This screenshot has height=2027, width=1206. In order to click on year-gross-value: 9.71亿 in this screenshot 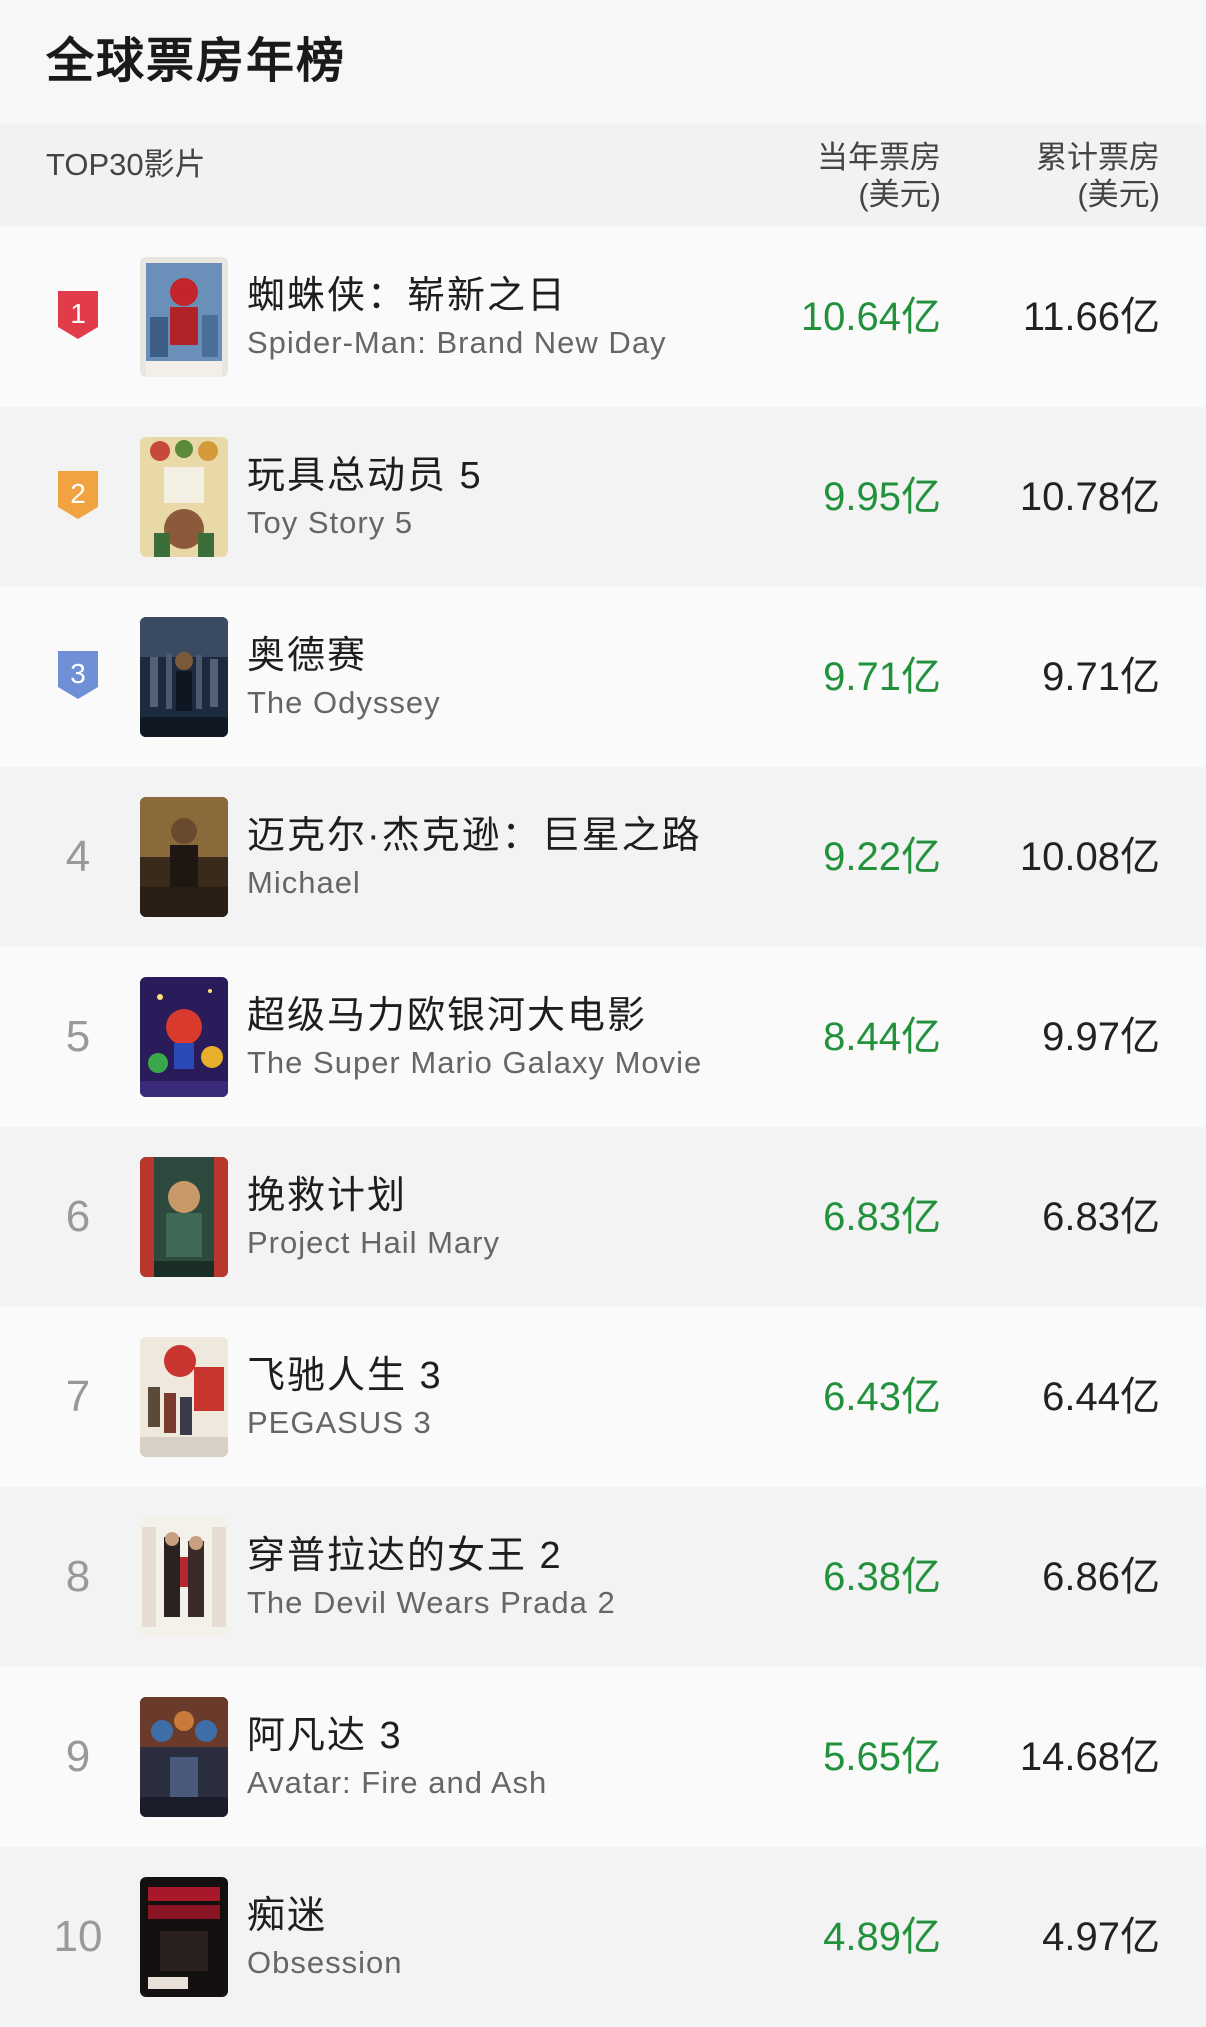, I will do `click(882, 677)`.